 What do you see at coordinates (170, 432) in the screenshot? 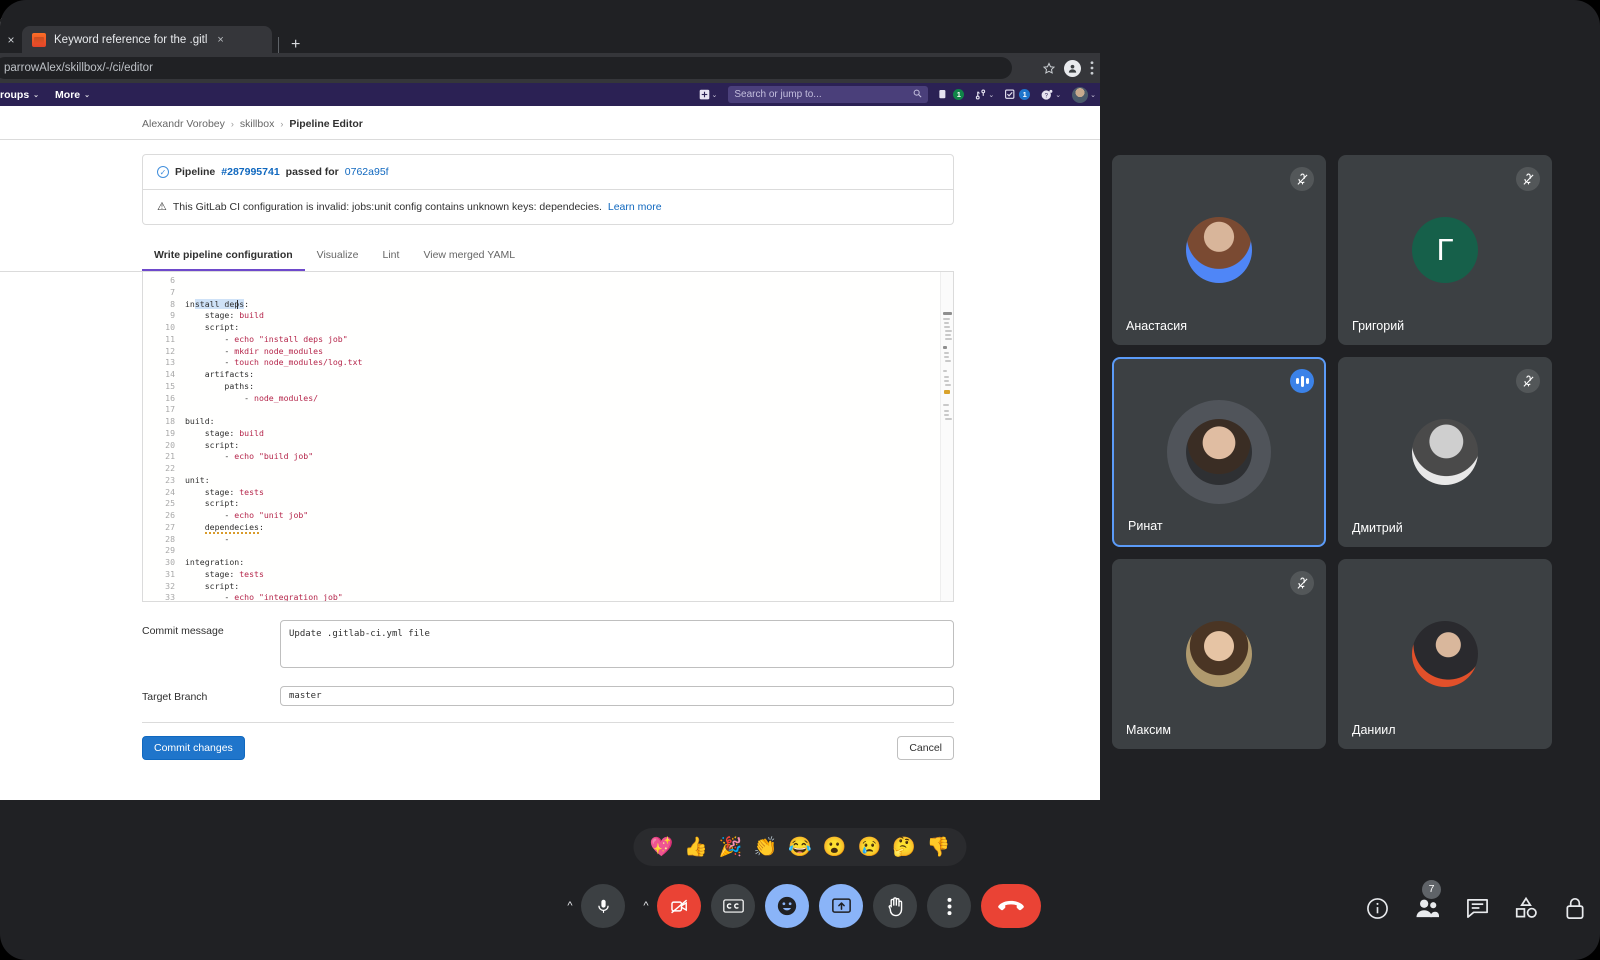
I see `line-number: 19` at bounding box center [170, 432].